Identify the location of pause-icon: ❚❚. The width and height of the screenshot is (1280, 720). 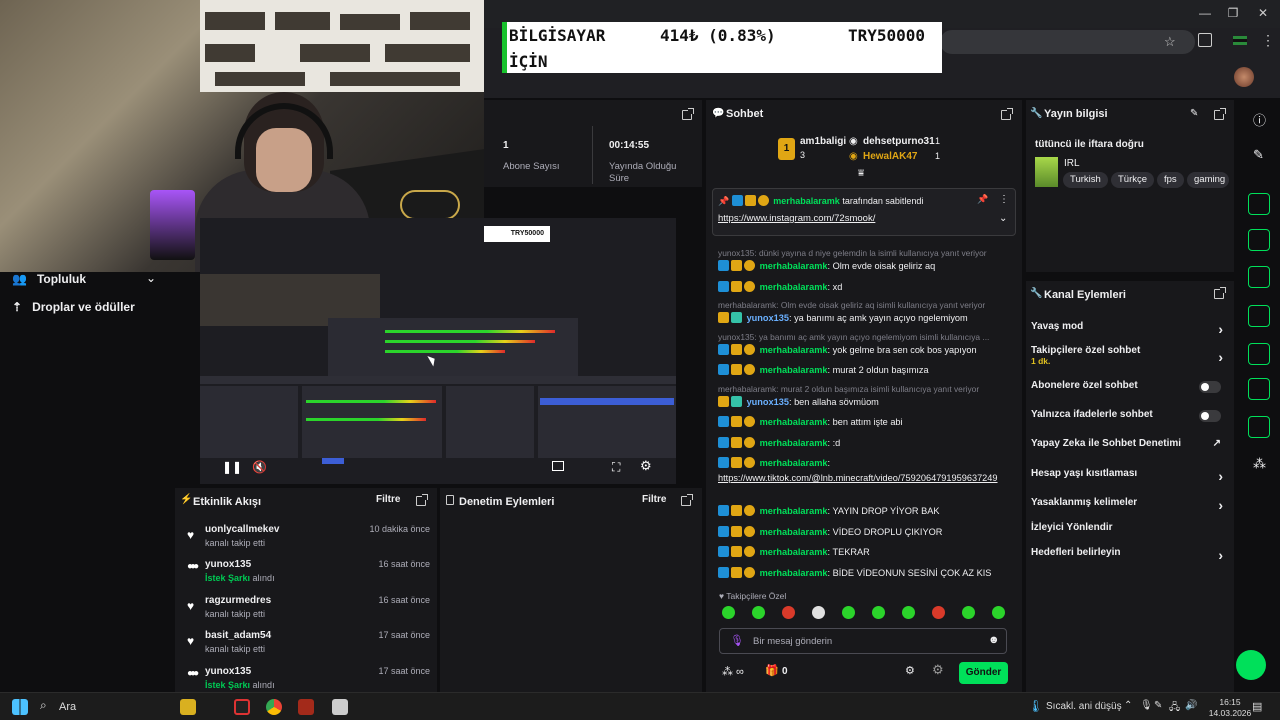
(232, 467).